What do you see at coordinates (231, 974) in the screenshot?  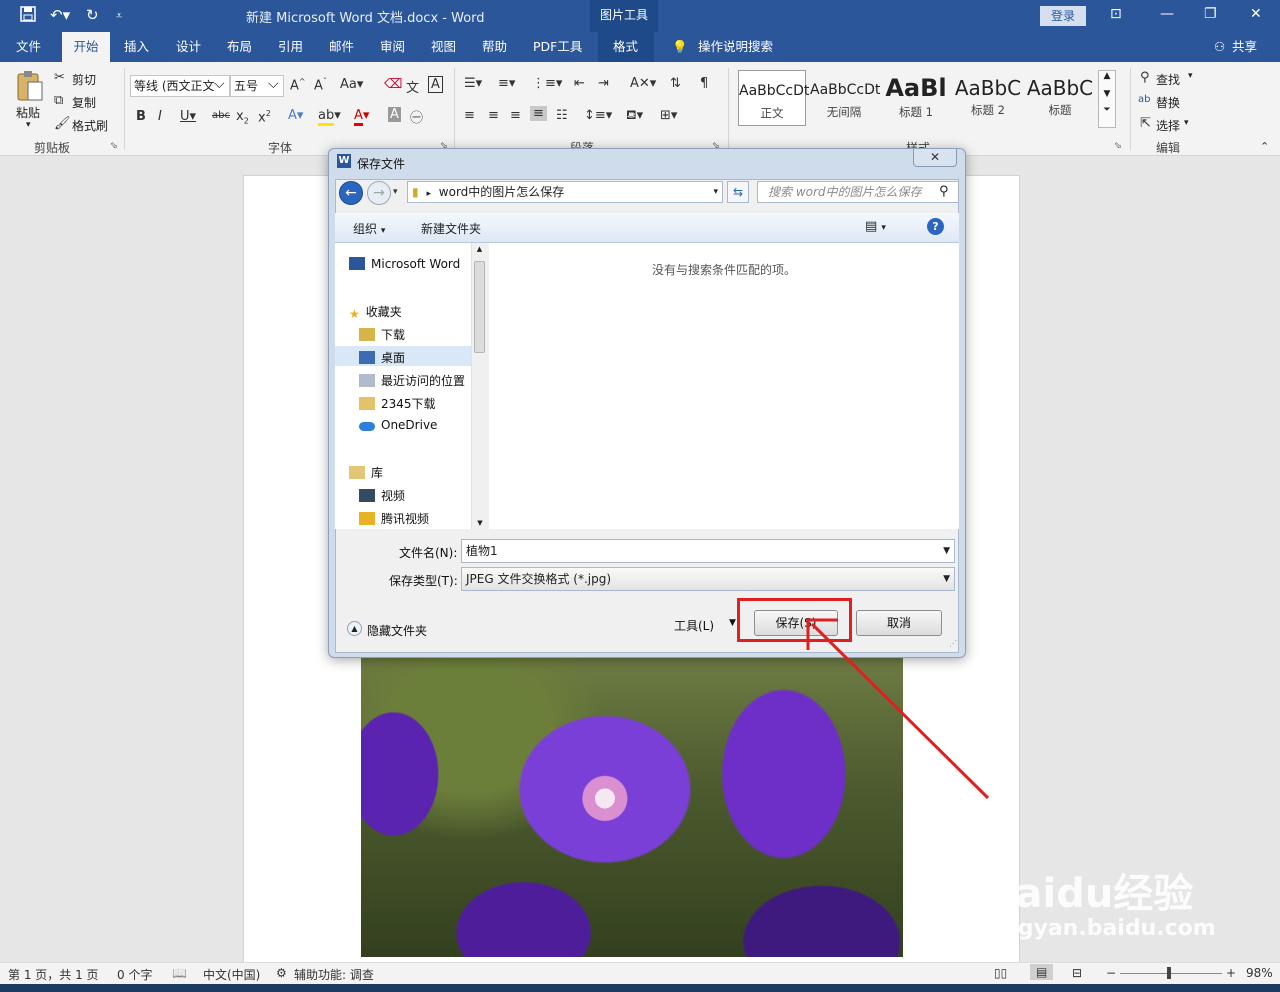 I see `language-indicator: 中文(中国)` at bounding box center [231, 974].